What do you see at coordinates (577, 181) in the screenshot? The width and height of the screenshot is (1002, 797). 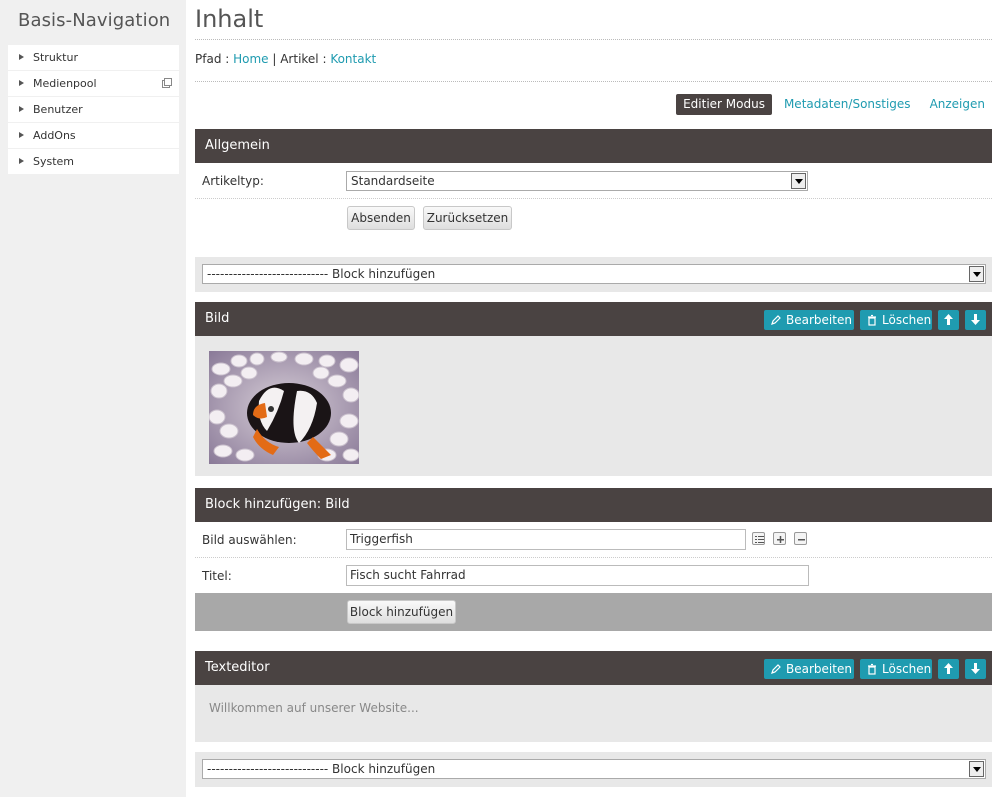 I see `artikeltyp-select: Standardseite` at bounding box center [577, 181].